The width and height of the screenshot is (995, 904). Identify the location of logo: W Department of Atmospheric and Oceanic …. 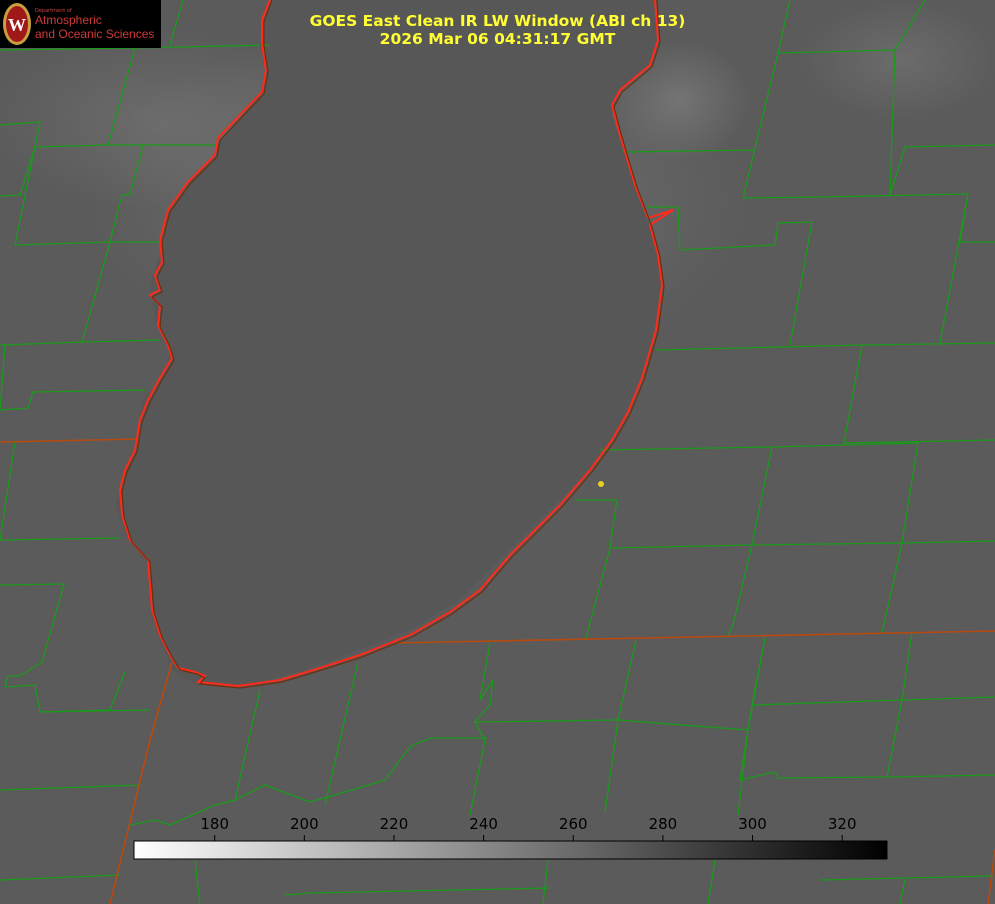
(80, 24).